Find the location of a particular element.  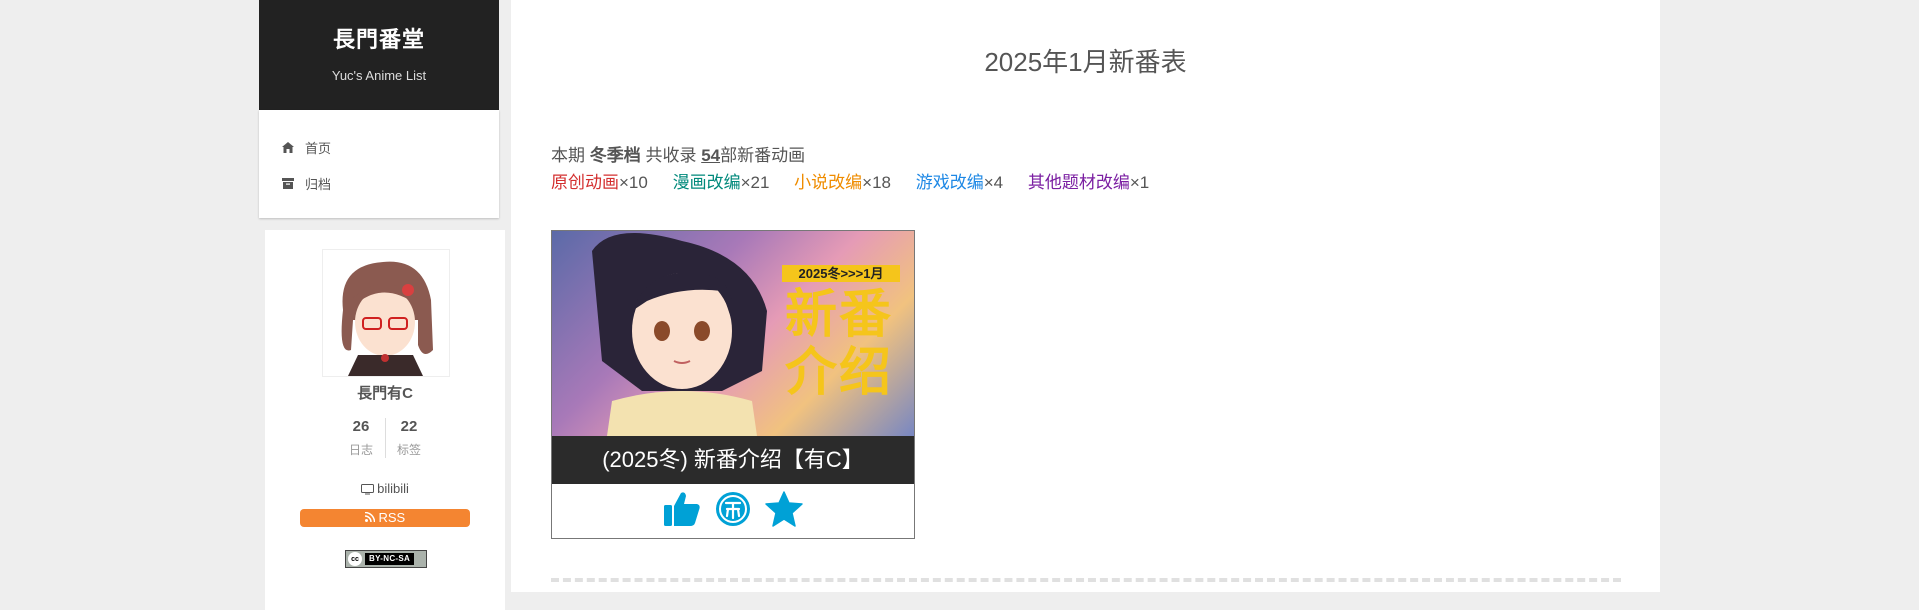

category-label: 游戏改编 is located at coordinates (949, 182).